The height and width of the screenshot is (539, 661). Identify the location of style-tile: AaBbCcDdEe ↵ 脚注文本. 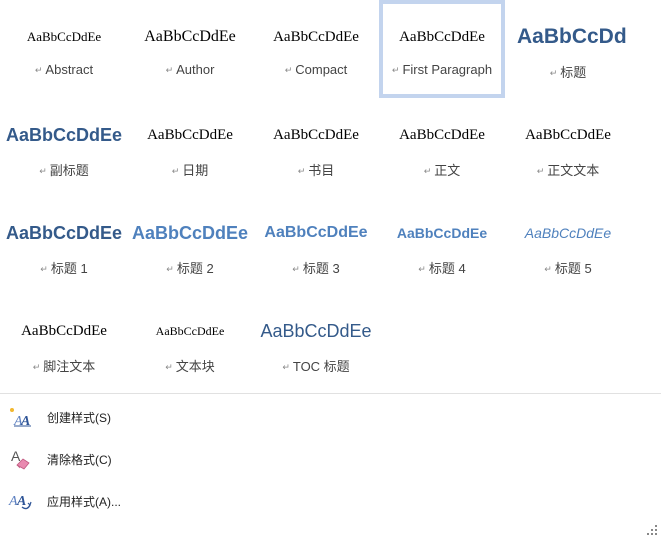
(64, 343).